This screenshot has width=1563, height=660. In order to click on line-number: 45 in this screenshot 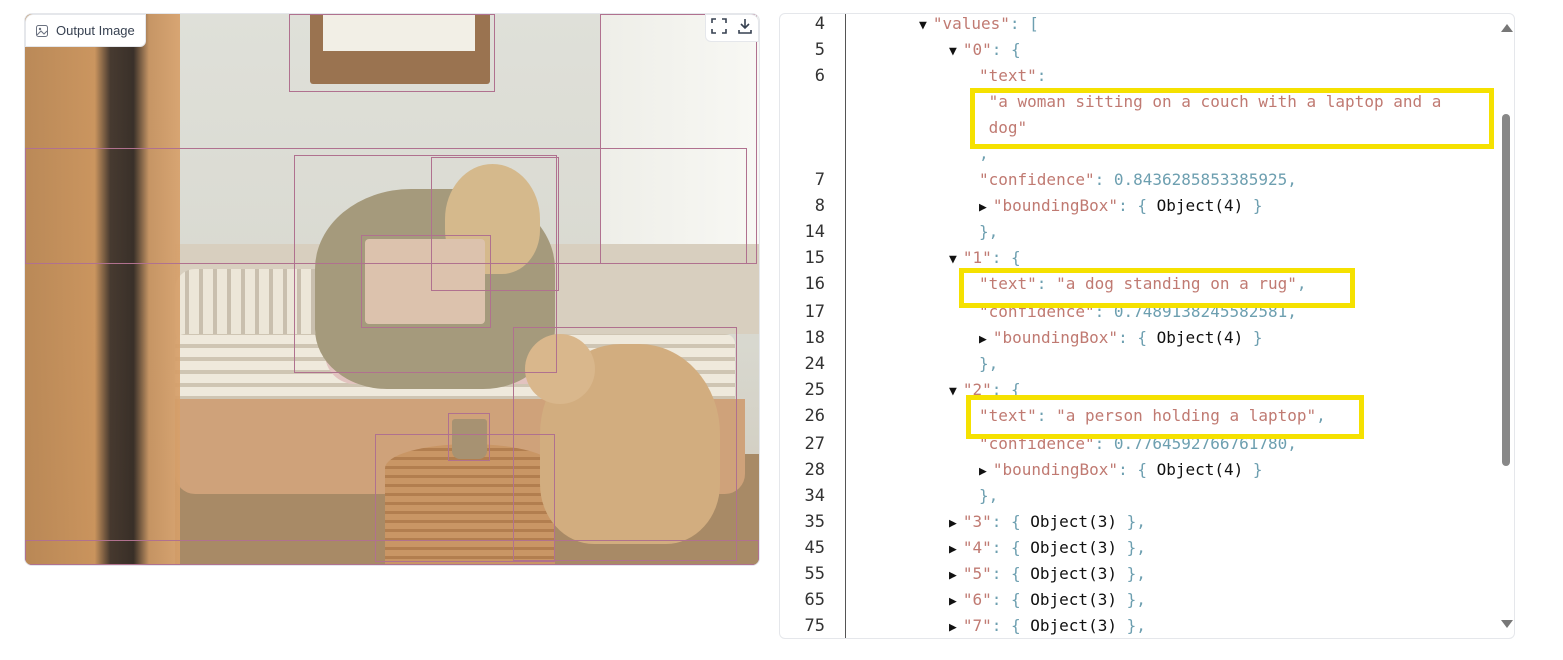, I will do `click(814, 548)`.